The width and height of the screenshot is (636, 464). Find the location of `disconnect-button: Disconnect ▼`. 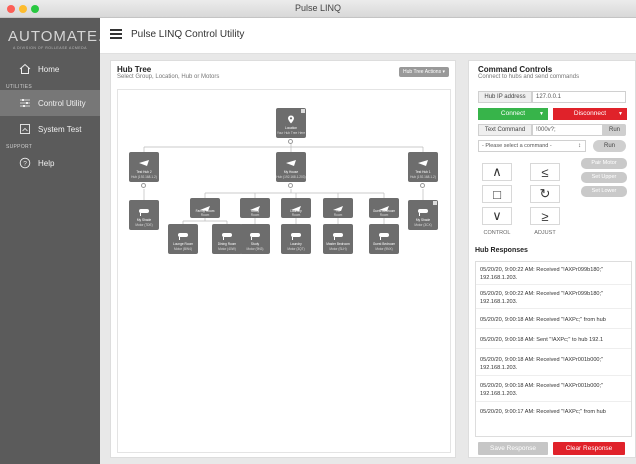

disconnect-button: Disconnect ▼ is located at coordinates (590, 114).